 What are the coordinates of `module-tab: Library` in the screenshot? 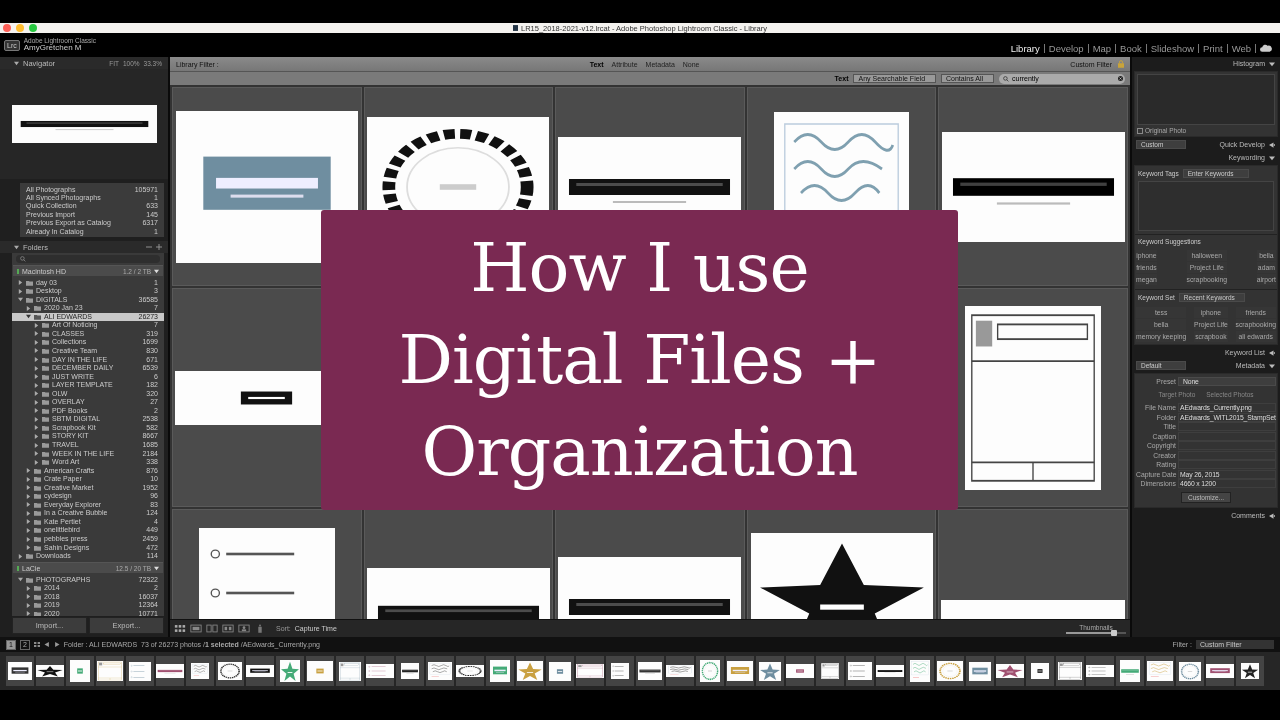 It's located at (1025, 48).